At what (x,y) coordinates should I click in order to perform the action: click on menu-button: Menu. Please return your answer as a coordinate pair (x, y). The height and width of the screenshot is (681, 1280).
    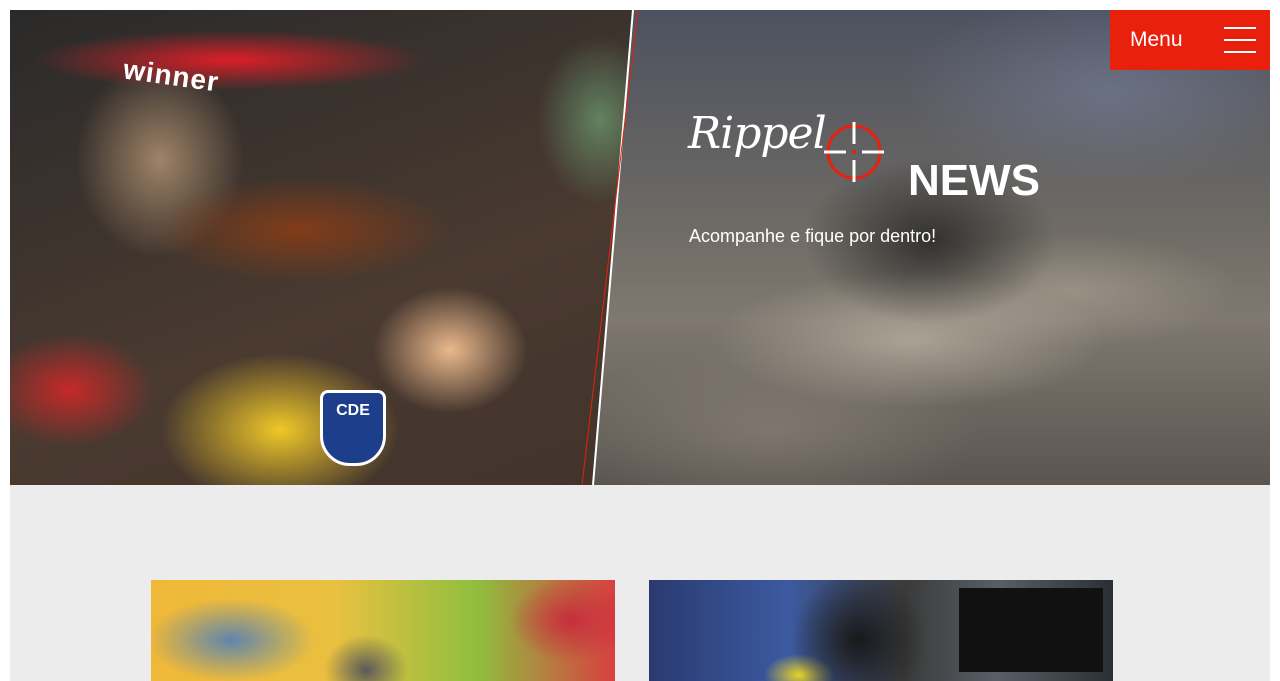
    Looking at the image, I should click on (1190, 40).